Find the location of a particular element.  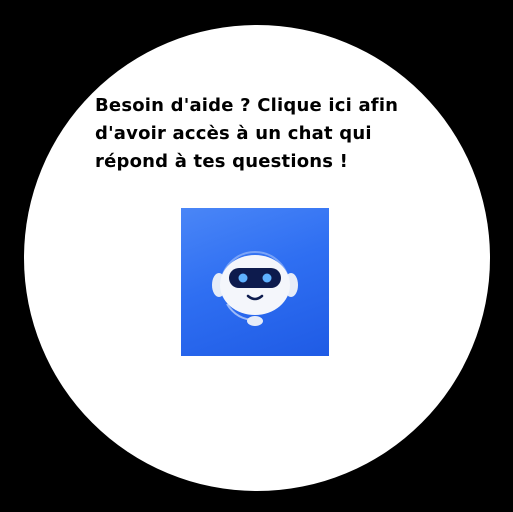

chatbot-robot-icon is located at coordinates (255, 288).